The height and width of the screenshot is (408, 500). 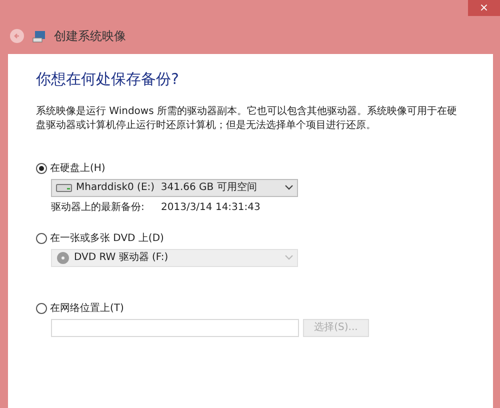 What do you see at coordinates (167, 187) in the screenshot?
I see `dropdown-value: Mharddisk0 (E:) 341.66 GB 可用空间` at bounding box center [167, 187].